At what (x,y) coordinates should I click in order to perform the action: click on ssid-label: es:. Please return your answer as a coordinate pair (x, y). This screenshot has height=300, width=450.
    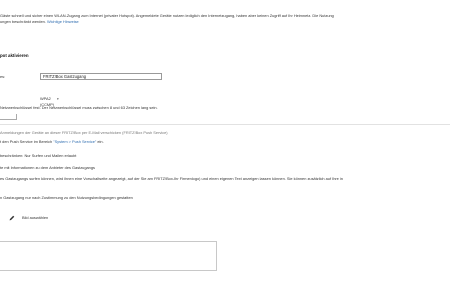
    Looking at the image, I should click on (3, 76).